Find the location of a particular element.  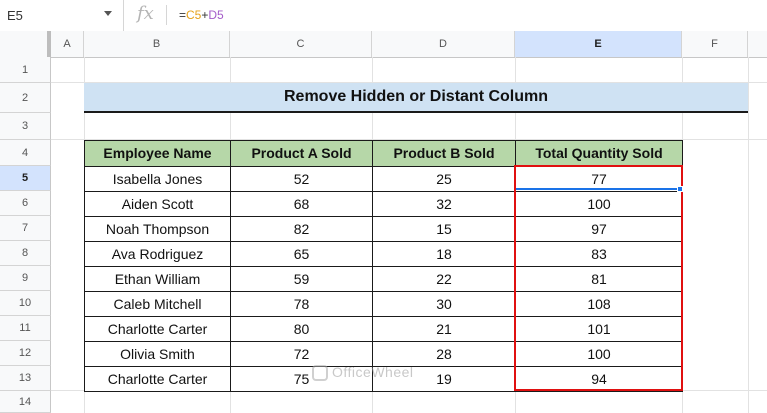

table-header-product-a-sold: Product A Sold is located at coordinates (301, 153).